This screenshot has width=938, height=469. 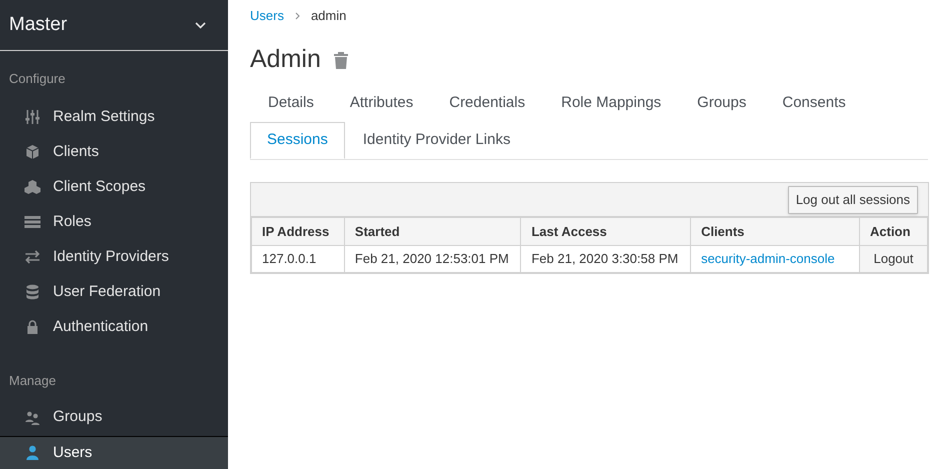 I want to click on page-title: Admin, so click(x=285, y=60).